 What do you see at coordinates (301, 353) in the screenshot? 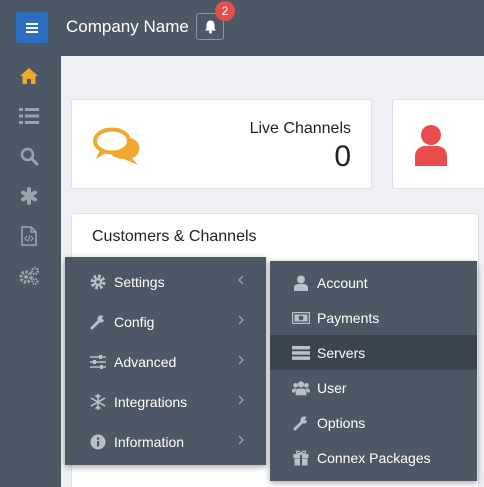
I see `server-icon` at bounding box center [301, 353].